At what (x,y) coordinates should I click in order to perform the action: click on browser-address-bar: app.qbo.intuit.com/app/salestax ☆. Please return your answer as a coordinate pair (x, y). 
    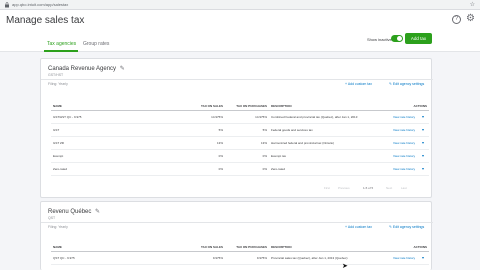
    Looking at the image, I should click on (240, 5).